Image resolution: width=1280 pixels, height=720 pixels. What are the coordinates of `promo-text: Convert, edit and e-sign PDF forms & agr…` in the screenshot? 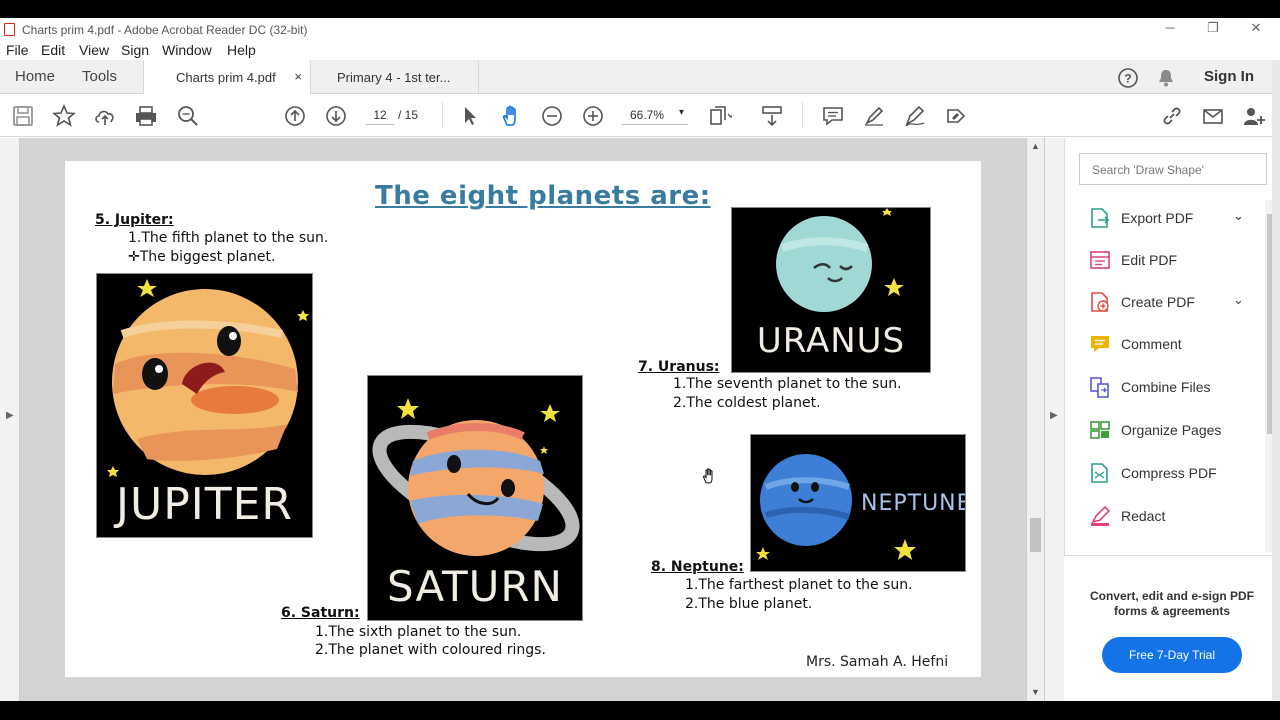 It's located at (1171, 603).